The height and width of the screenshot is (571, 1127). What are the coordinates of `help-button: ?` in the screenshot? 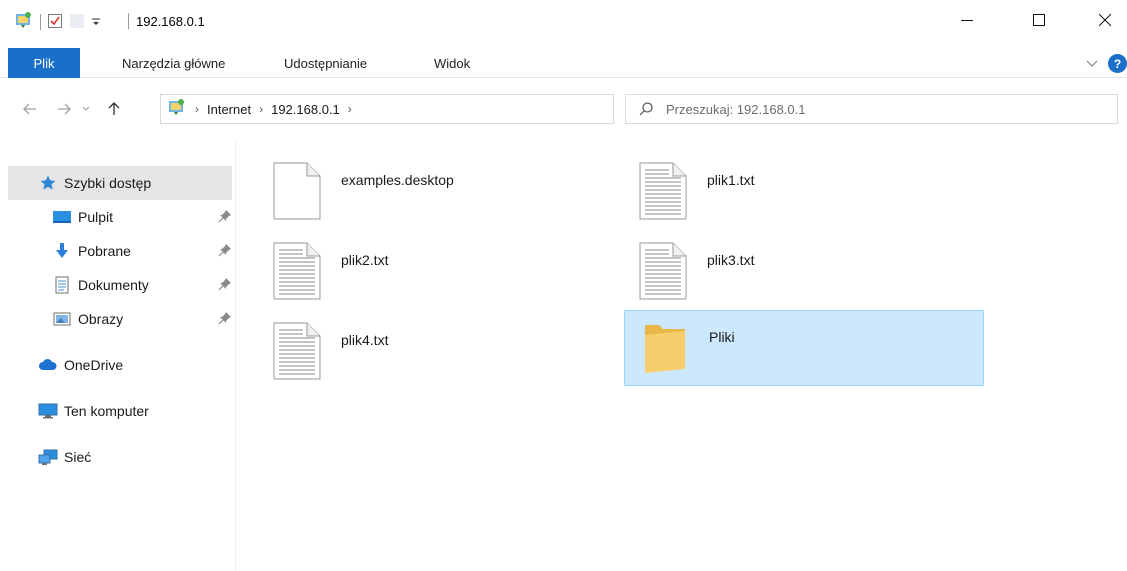 It's located at (1117, 63).